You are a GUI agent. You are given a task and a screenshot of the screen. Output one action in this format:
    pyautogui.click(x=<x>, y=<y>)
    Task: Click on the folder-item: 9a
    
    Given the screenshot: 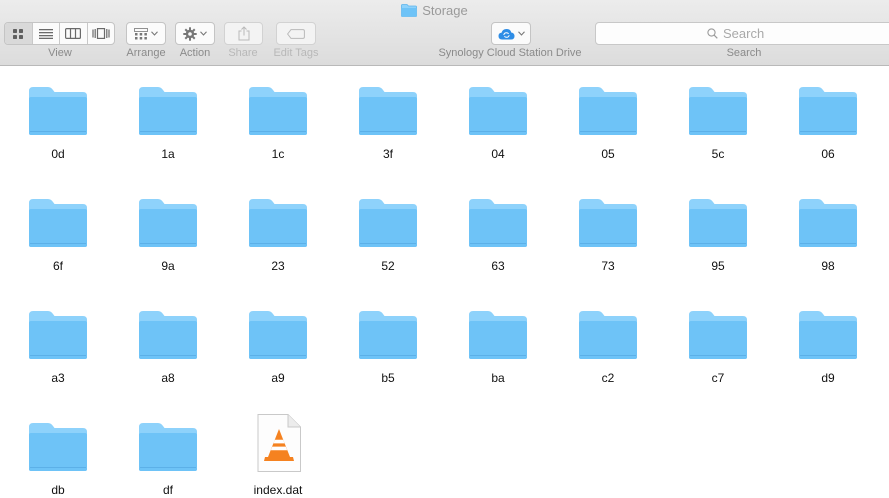 What is the action you would take?
    pyautogui.click(x=168, y=229)
    